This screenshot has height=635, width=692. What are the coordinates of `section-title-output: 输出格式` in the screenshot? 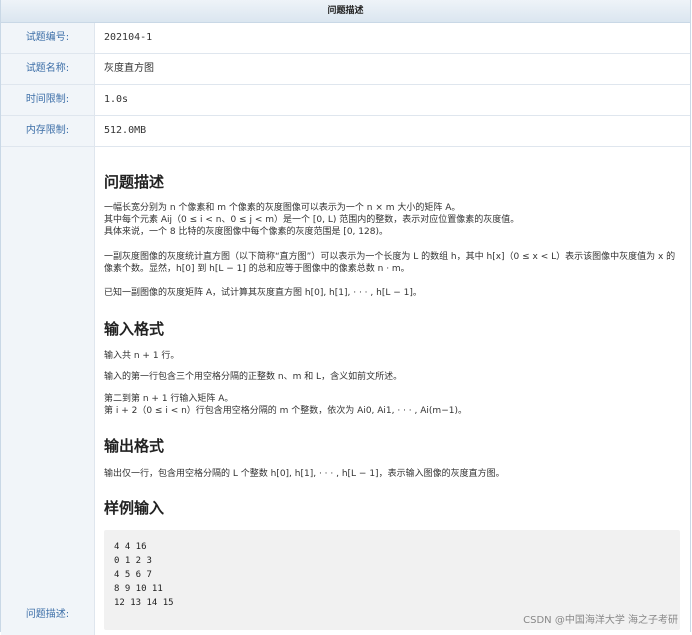 It's located at (134, 446).